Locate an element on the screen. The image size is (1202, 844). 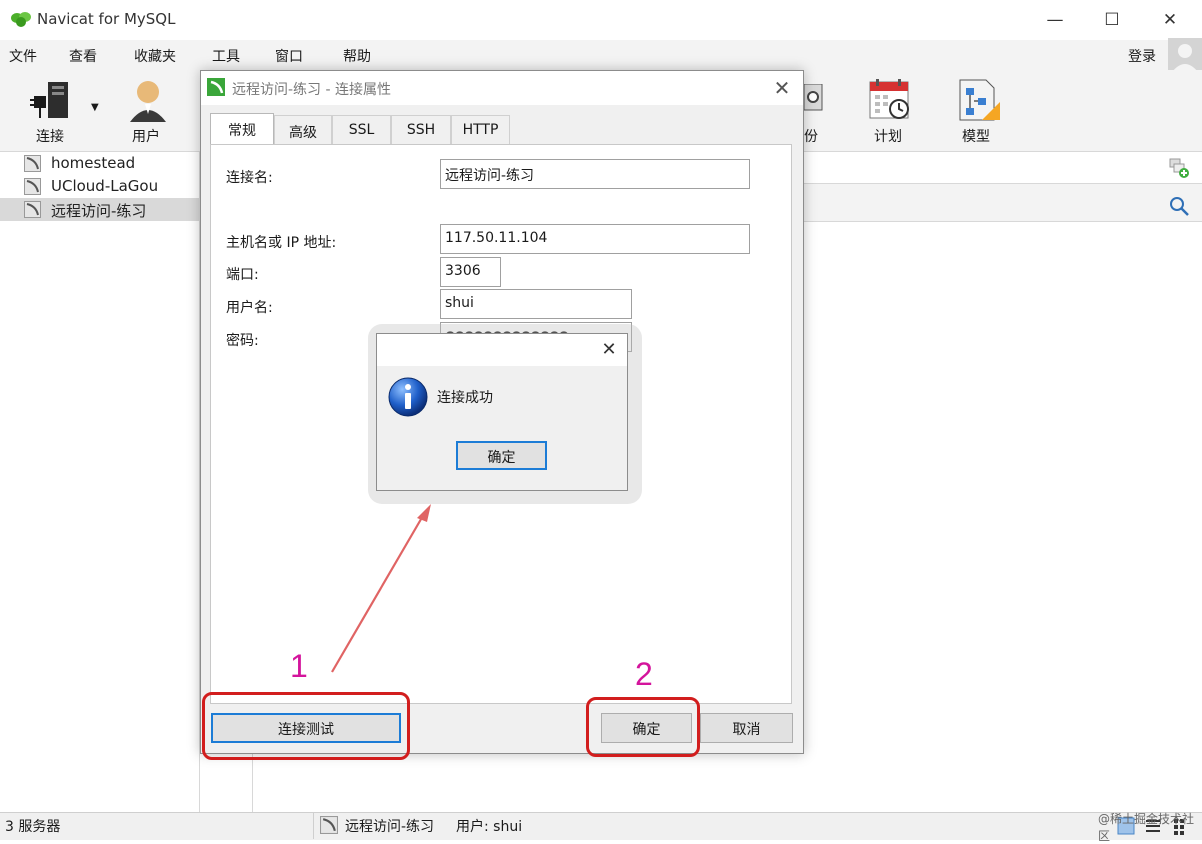
model-icon is located at coordinates (979, 100).